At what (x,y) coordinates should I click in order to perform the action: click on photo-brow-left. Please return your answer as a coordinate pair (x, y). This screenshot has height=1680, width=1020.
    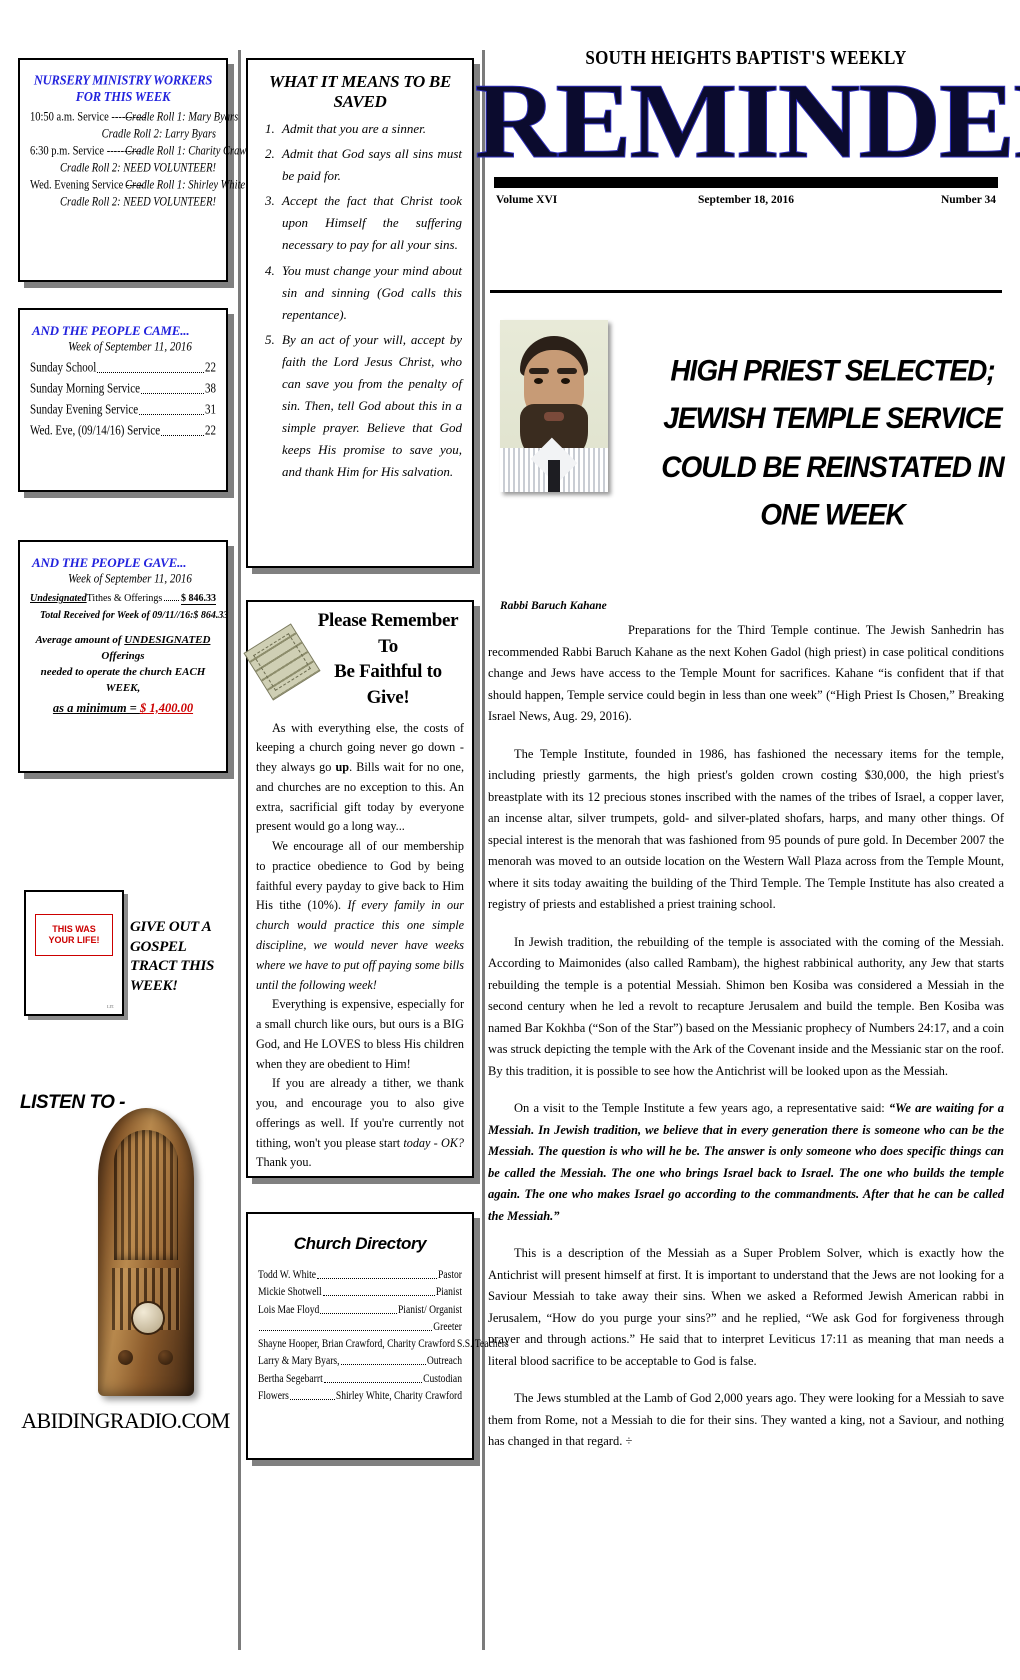
    Looking at the image, I should click on (539, 371).